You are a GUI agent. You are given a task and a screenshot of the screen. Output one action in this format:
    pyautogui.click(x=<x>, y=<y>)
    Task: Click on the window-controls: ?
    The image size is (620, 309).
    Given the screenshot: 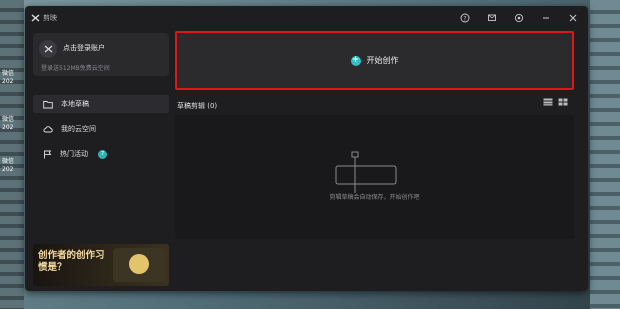 What is the action you would take?
    pyautogui.click(x=519, y=18)
    